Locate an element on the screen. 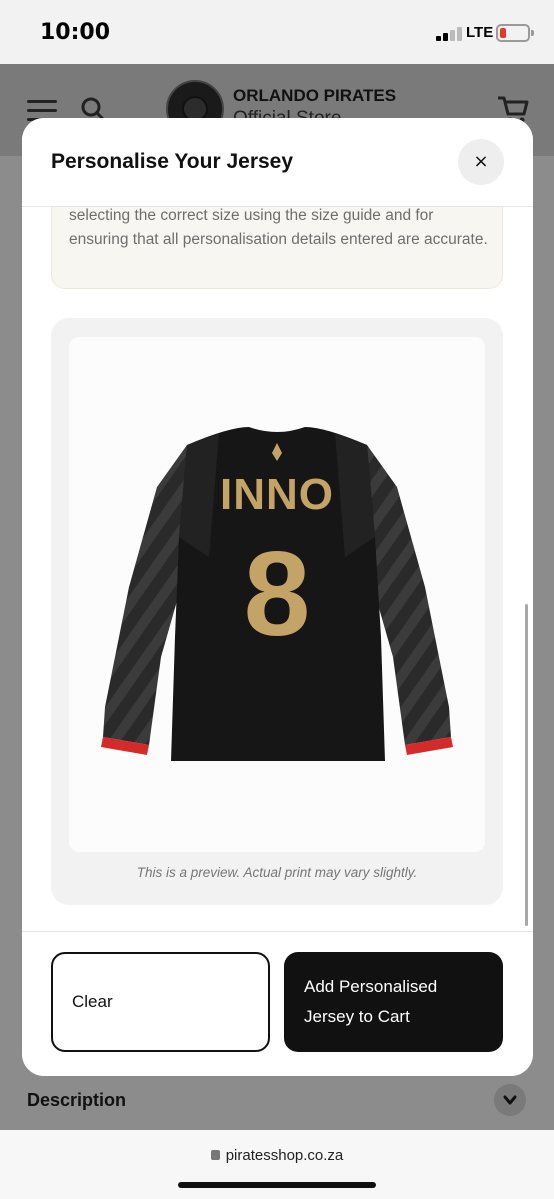 Image resolution: width=554 pixels, height=1199 pixels. brand-name: ORLANDO PIRATES is located at coordinates (315, 95).